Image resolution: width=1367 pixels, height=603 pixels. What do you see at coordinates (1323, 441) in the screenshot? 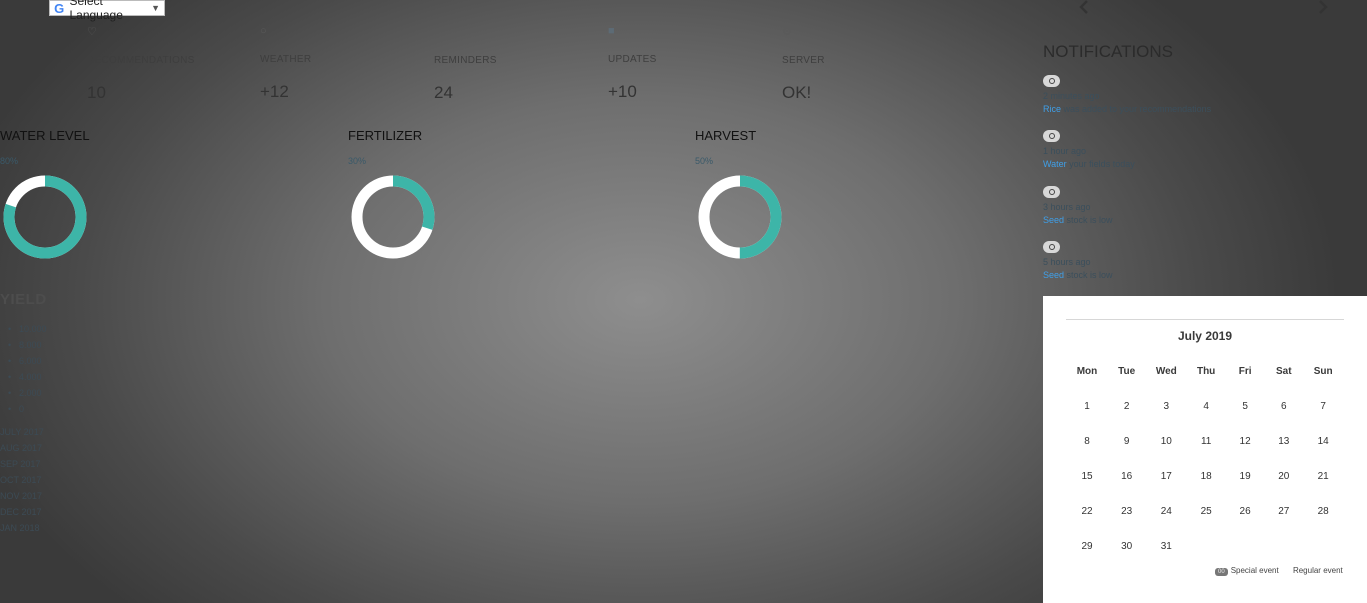
I see `calendar-day: 14` at bounding box center [1323, 441].